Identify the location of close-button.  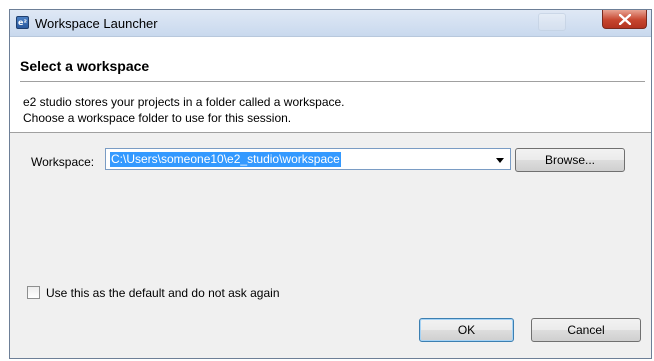
(624, 19).